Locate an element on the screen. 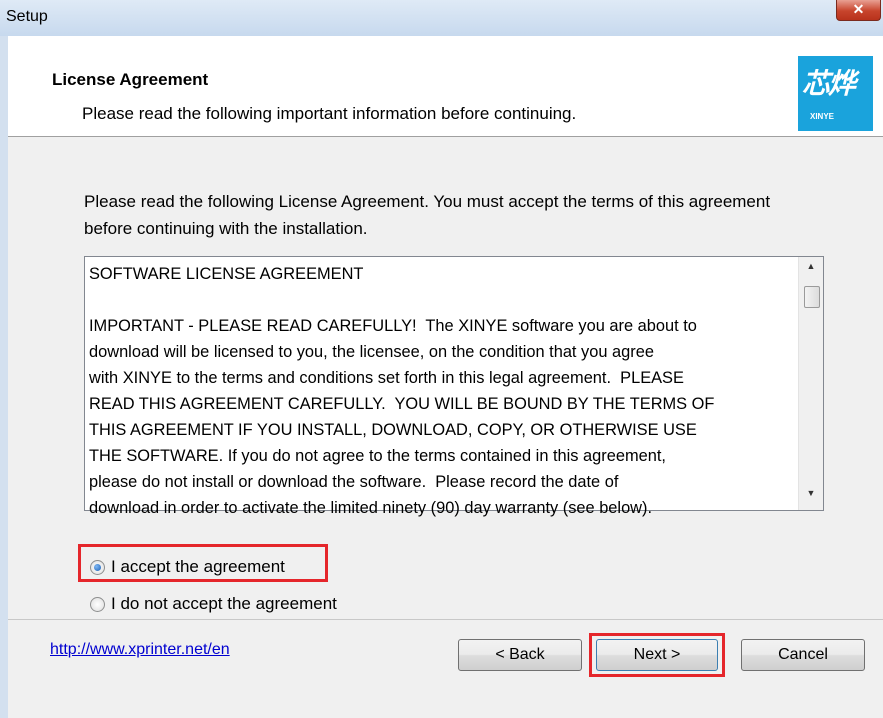  next-highlight is located at coordinates (657, 655).